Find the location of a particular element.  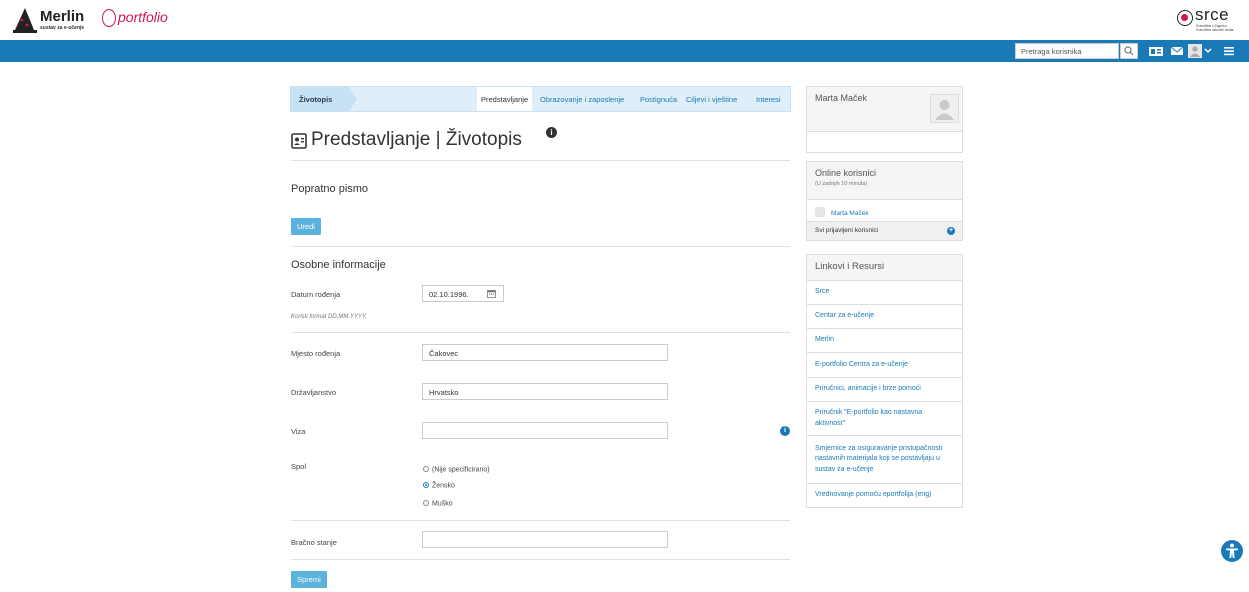

chevron-down-icon is located at coordinates (1208, 51).